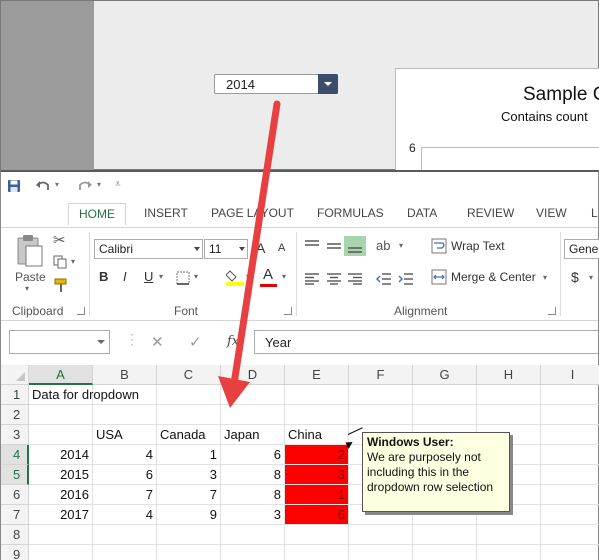 The image size is (599, 560). What do you see at coordinates (439, 277) in the screenshot?
I see `merge-center-icon` at bounding box center [439, 277].